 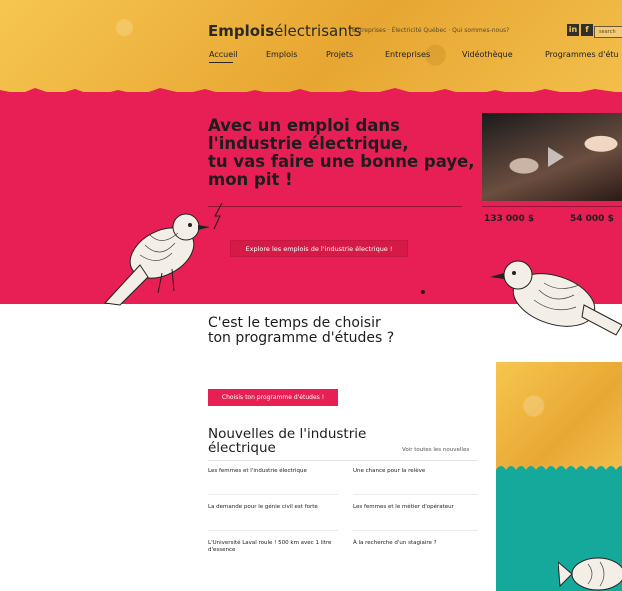 What do you see at coordinates (415, 507) in the screenshot?
I see `news-item-title: Les femmes et le métier d'opérateur` at bounding box center [415, 507].